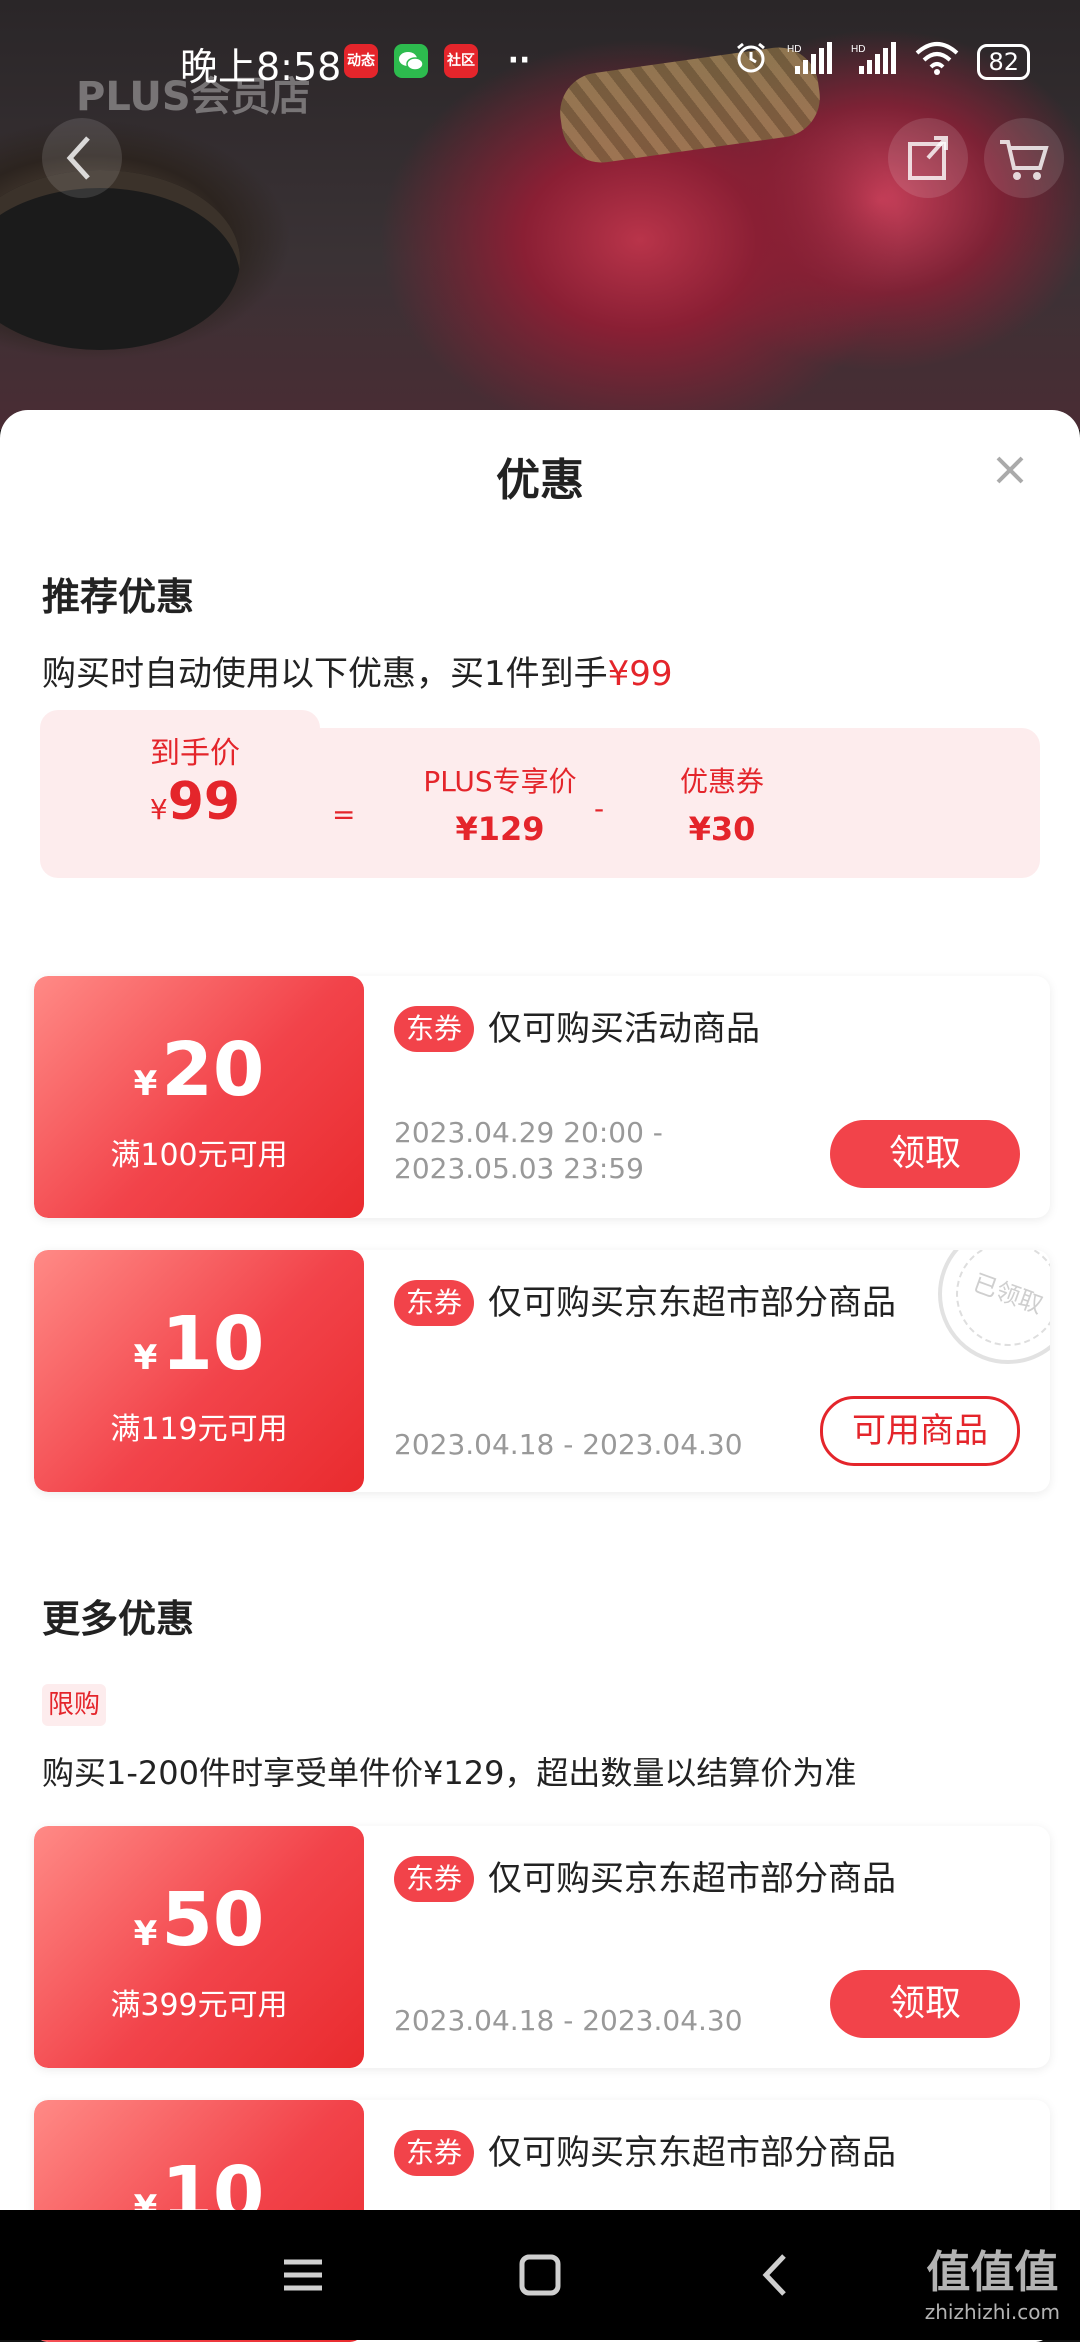  Describe the element at coordinates (1024, 158) in the screenshot. I see `cart-button` at that location.